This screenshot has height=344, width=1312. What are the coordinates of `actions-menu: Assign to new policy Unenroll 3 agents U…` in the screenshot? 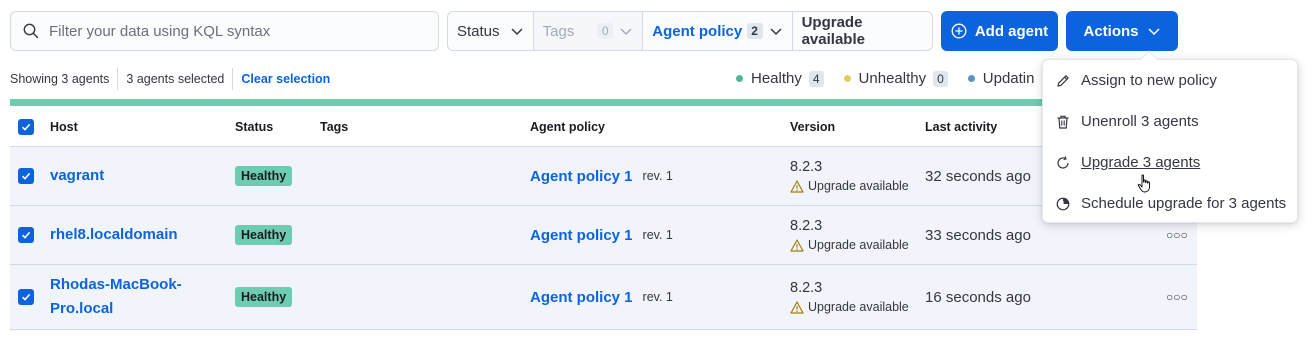 It's located at (1170, 137).